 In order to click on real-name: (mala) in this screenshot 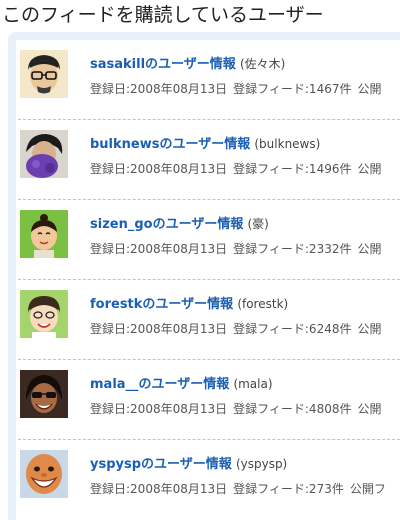, I will do `click(253, 384)`.